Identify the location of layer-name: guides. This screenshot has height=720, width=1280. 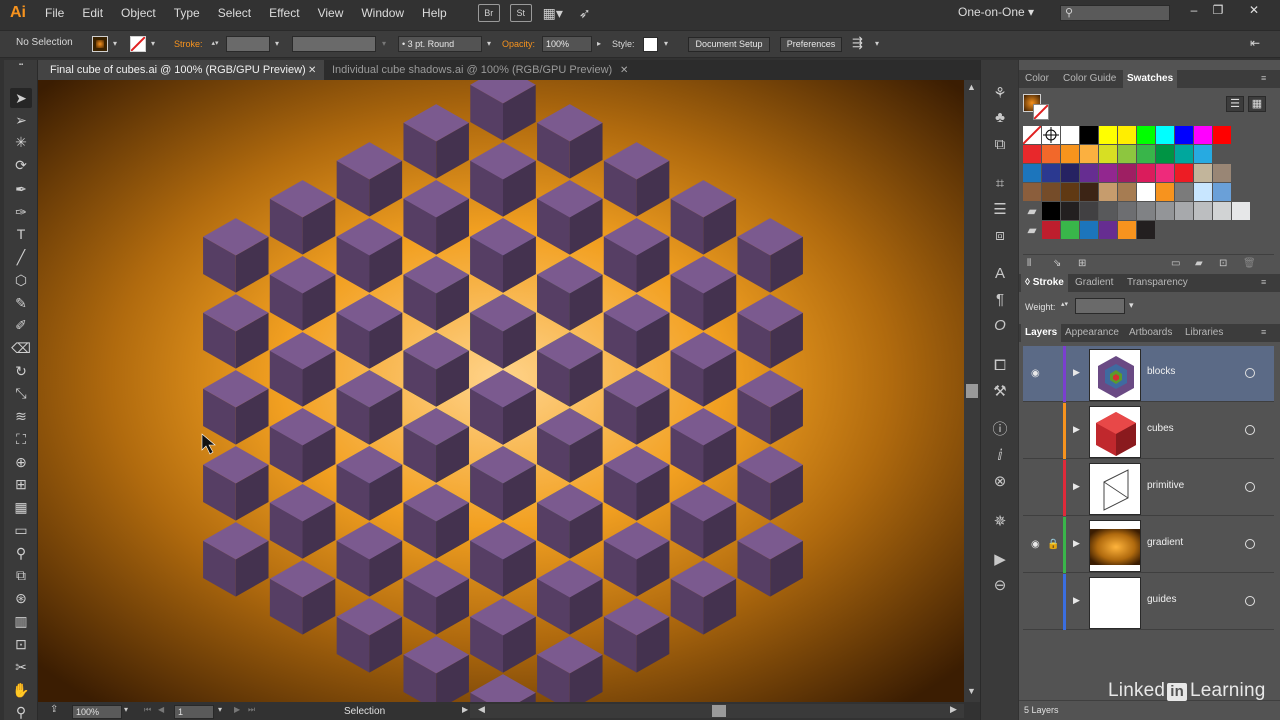
(1161, 599).